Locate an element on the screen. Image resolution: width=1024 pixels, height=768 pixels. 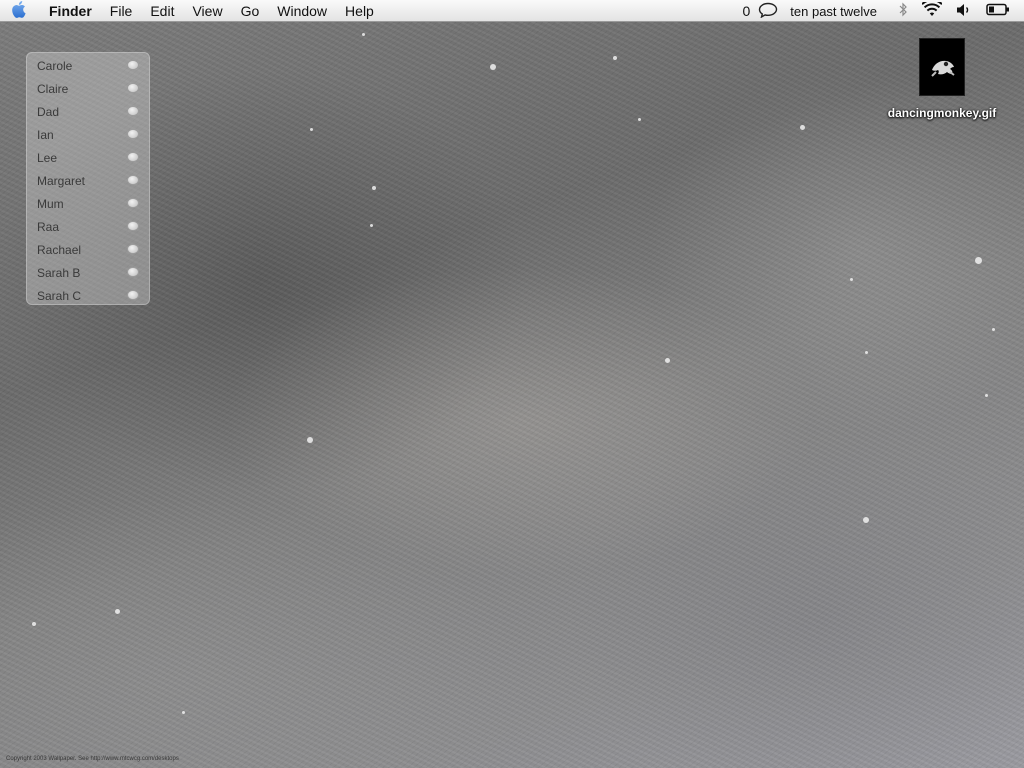
file-name-label: dancingmonkey.gif is located at coordinates (942, 113).